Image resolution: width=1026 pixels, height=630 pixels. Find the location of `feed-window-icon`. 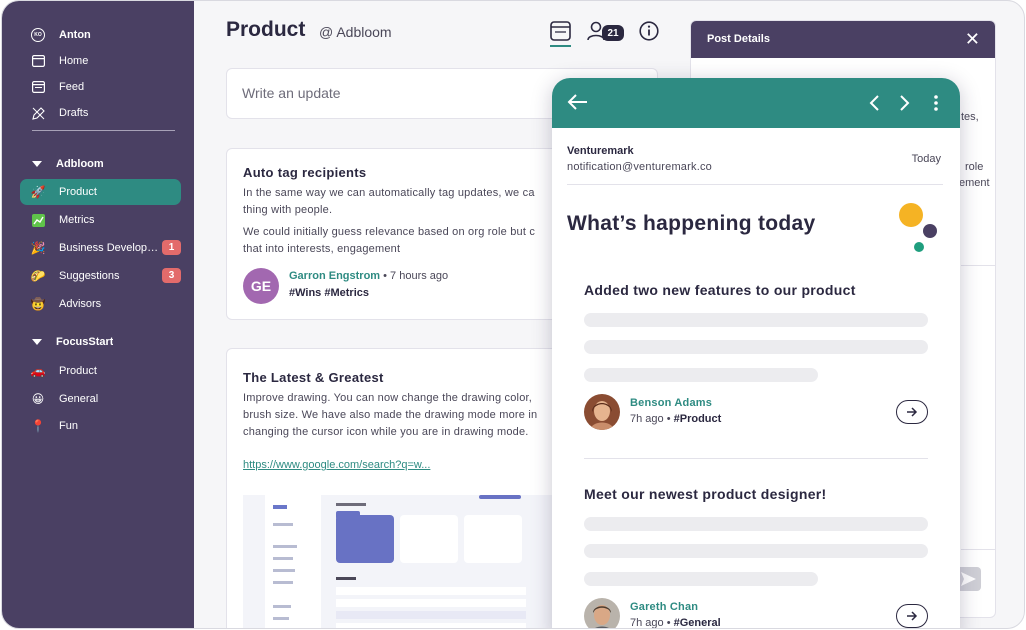

feed-window-icon is located at coordinates (38, 87).